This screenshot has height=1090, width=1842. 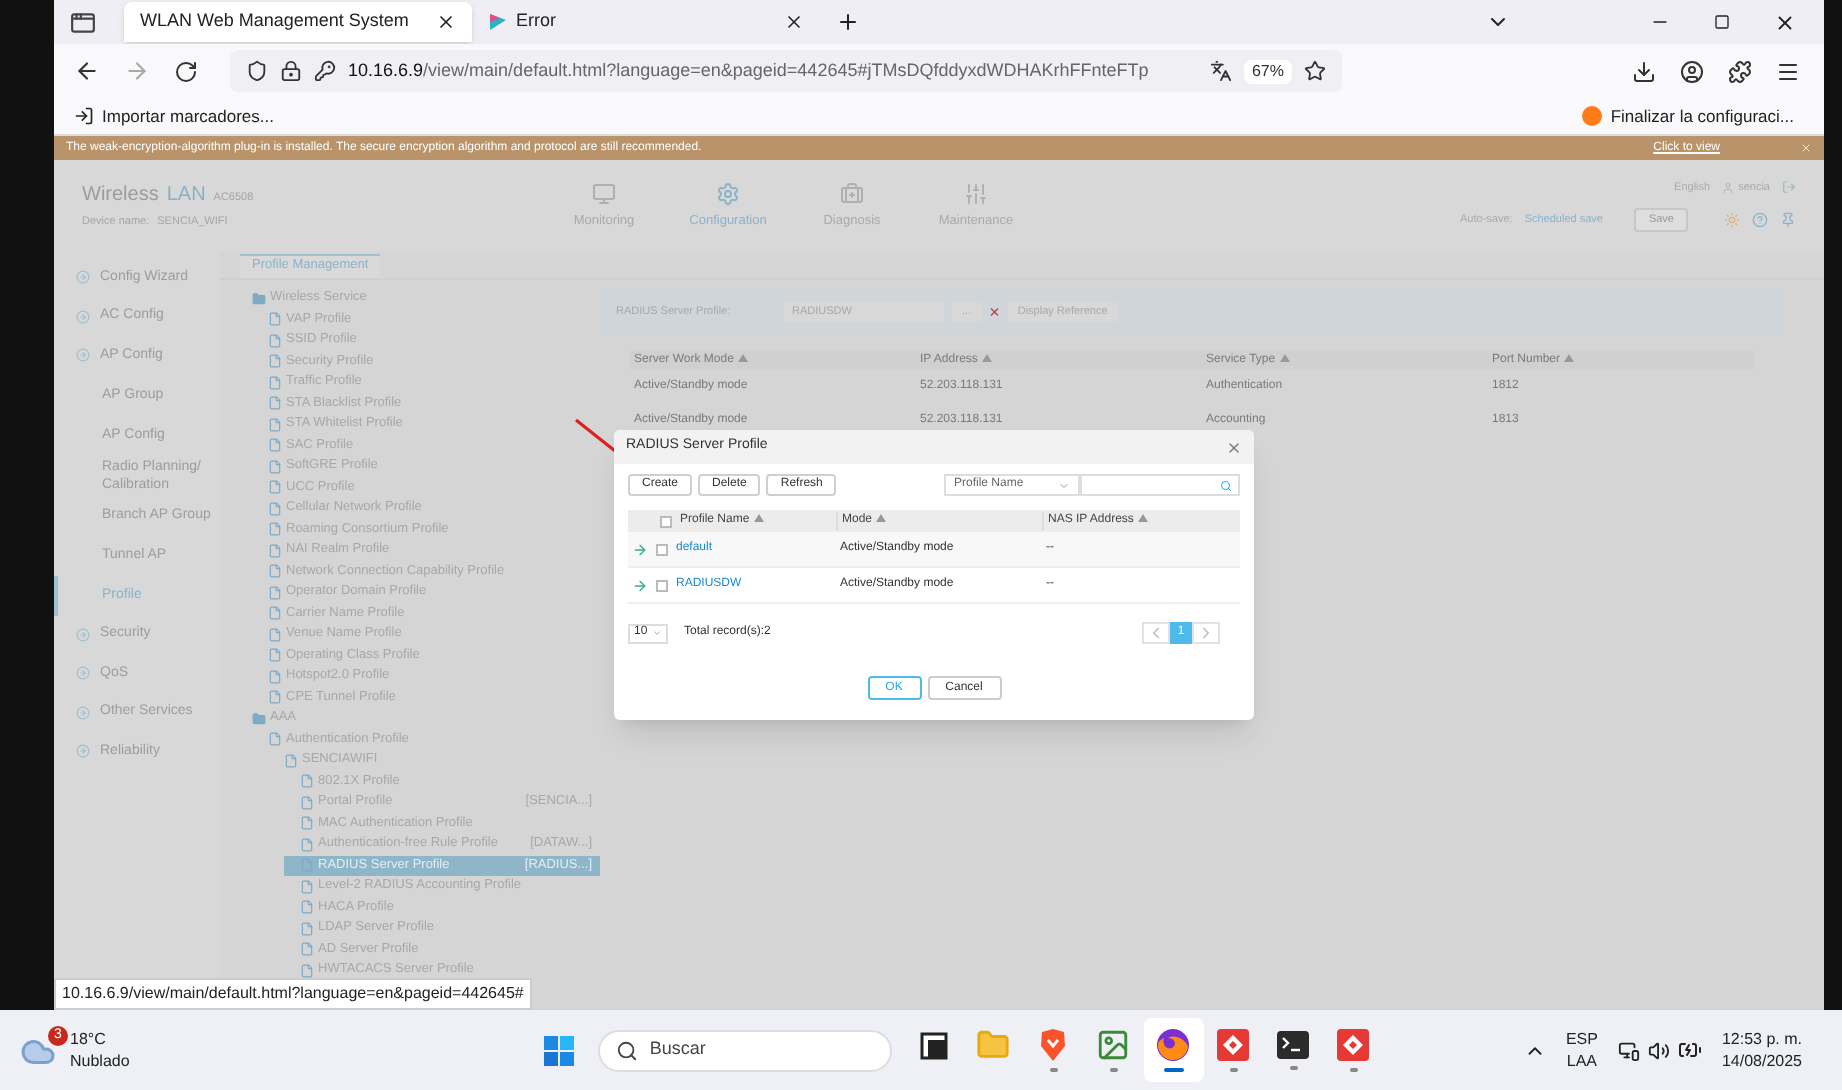 What do you see at coordinates (558, 1050) in the screenshot?
I see `start-icon` at bounding box center [558, 1050].